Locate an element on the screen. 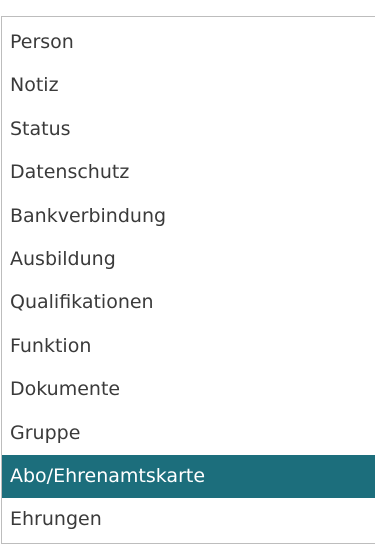 This screenshot has width=376, height=547. menu-item-funktion: Funktion is located at coordinates (188, 346).